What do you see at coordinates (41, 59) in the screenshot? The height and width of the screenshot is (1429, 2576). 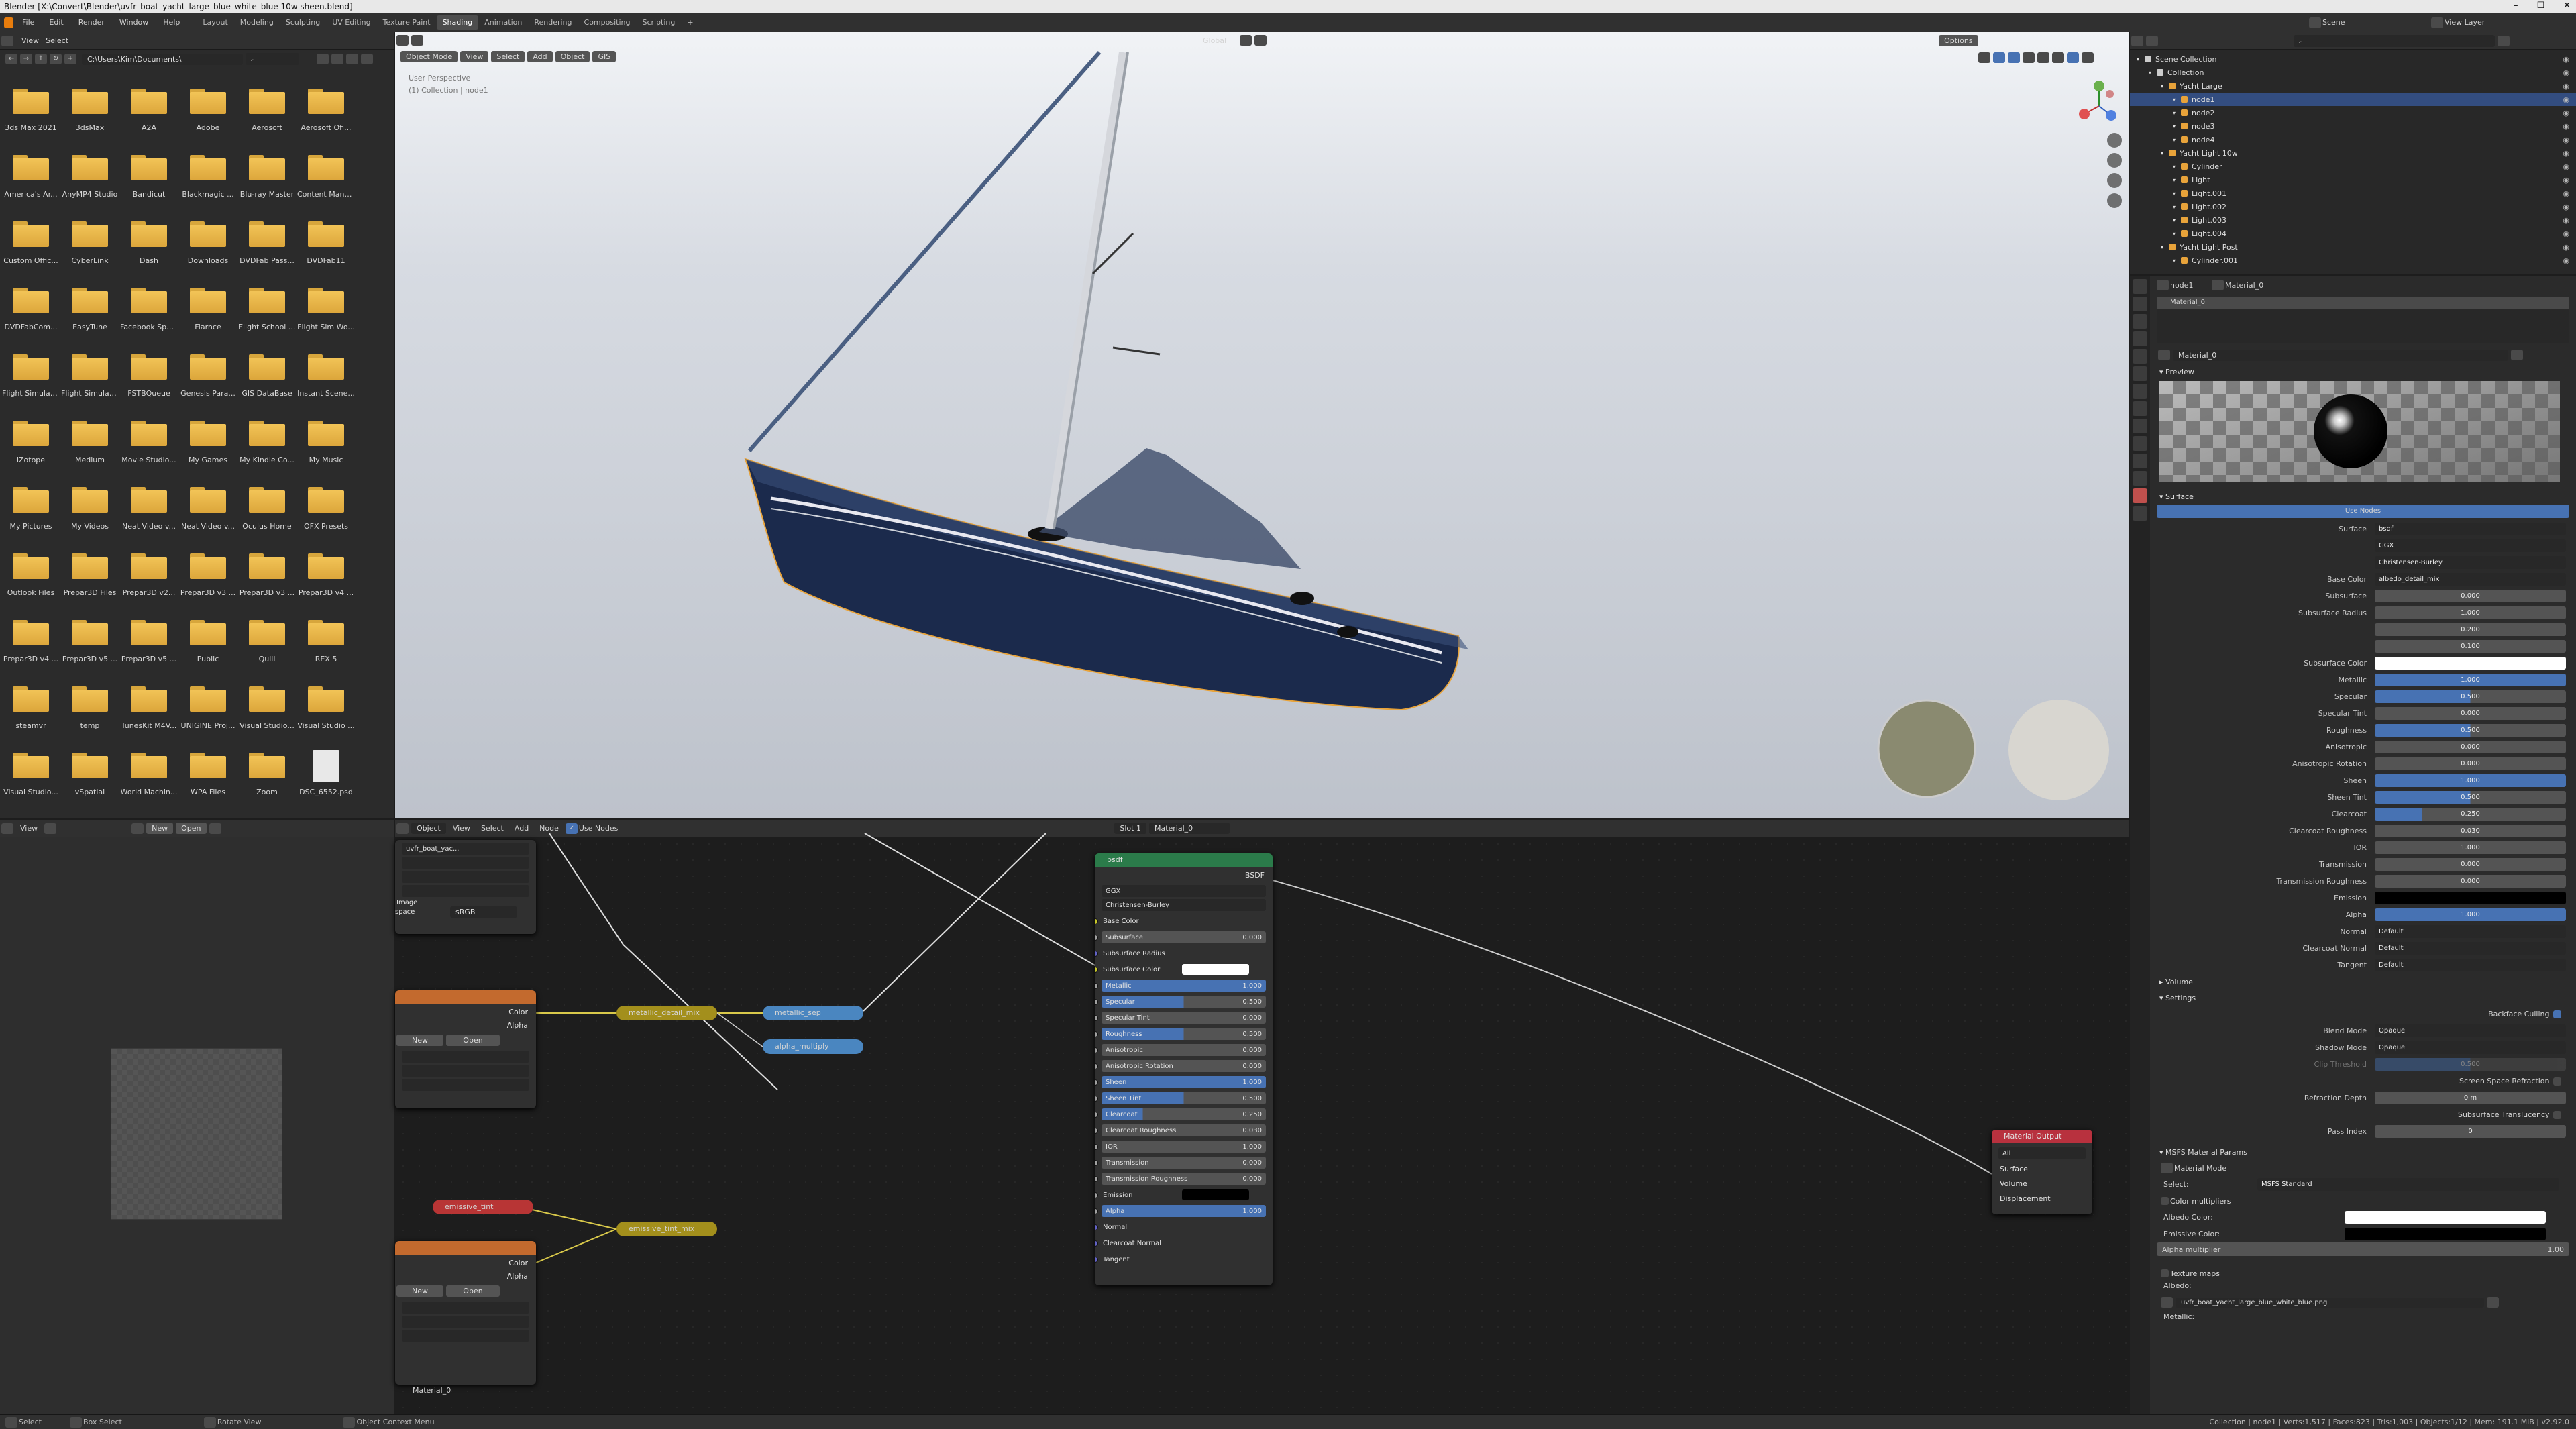 I see `parent-dir-icon: ↑` at bounding box center [41, 59].